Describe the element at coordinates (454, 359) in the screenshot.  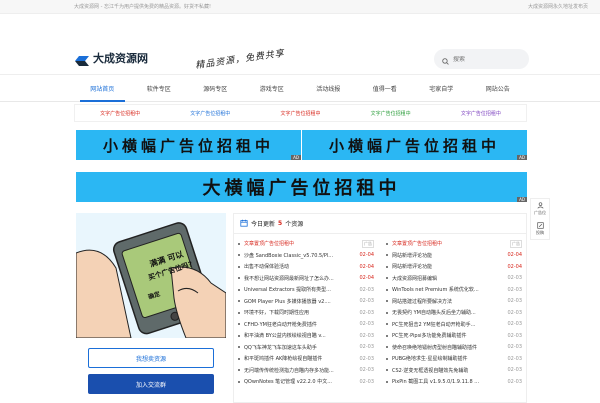
I see `list-item: PUBG绝地求生·星星绘制辅助插件 02-03` at that location.